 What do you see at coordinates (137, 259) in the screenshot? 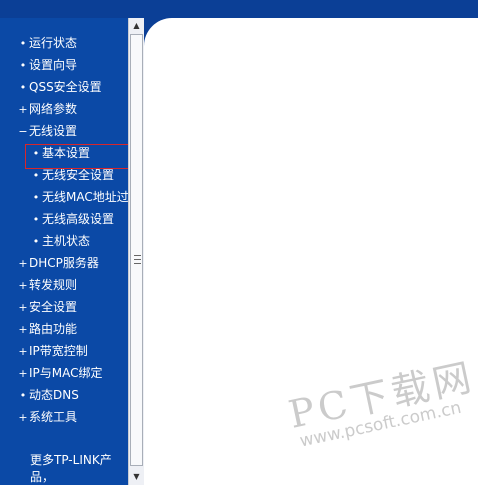
I see `grip-icon` at bounding box center [137, 259].